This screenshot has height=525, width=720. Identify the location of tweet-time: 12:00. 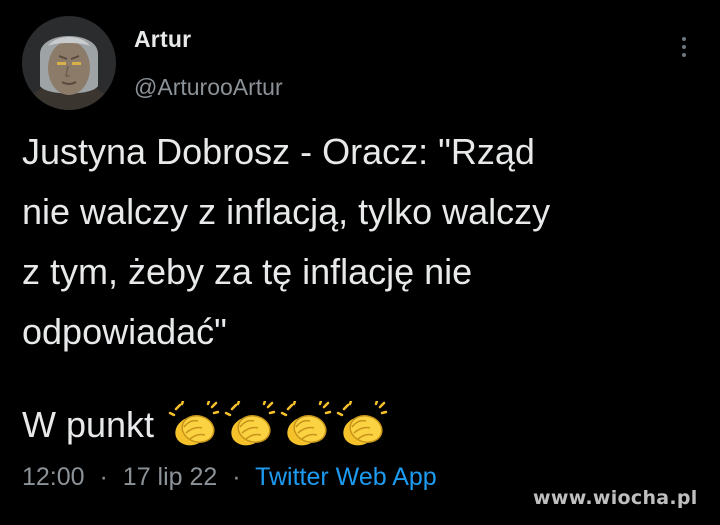
(53, 477).